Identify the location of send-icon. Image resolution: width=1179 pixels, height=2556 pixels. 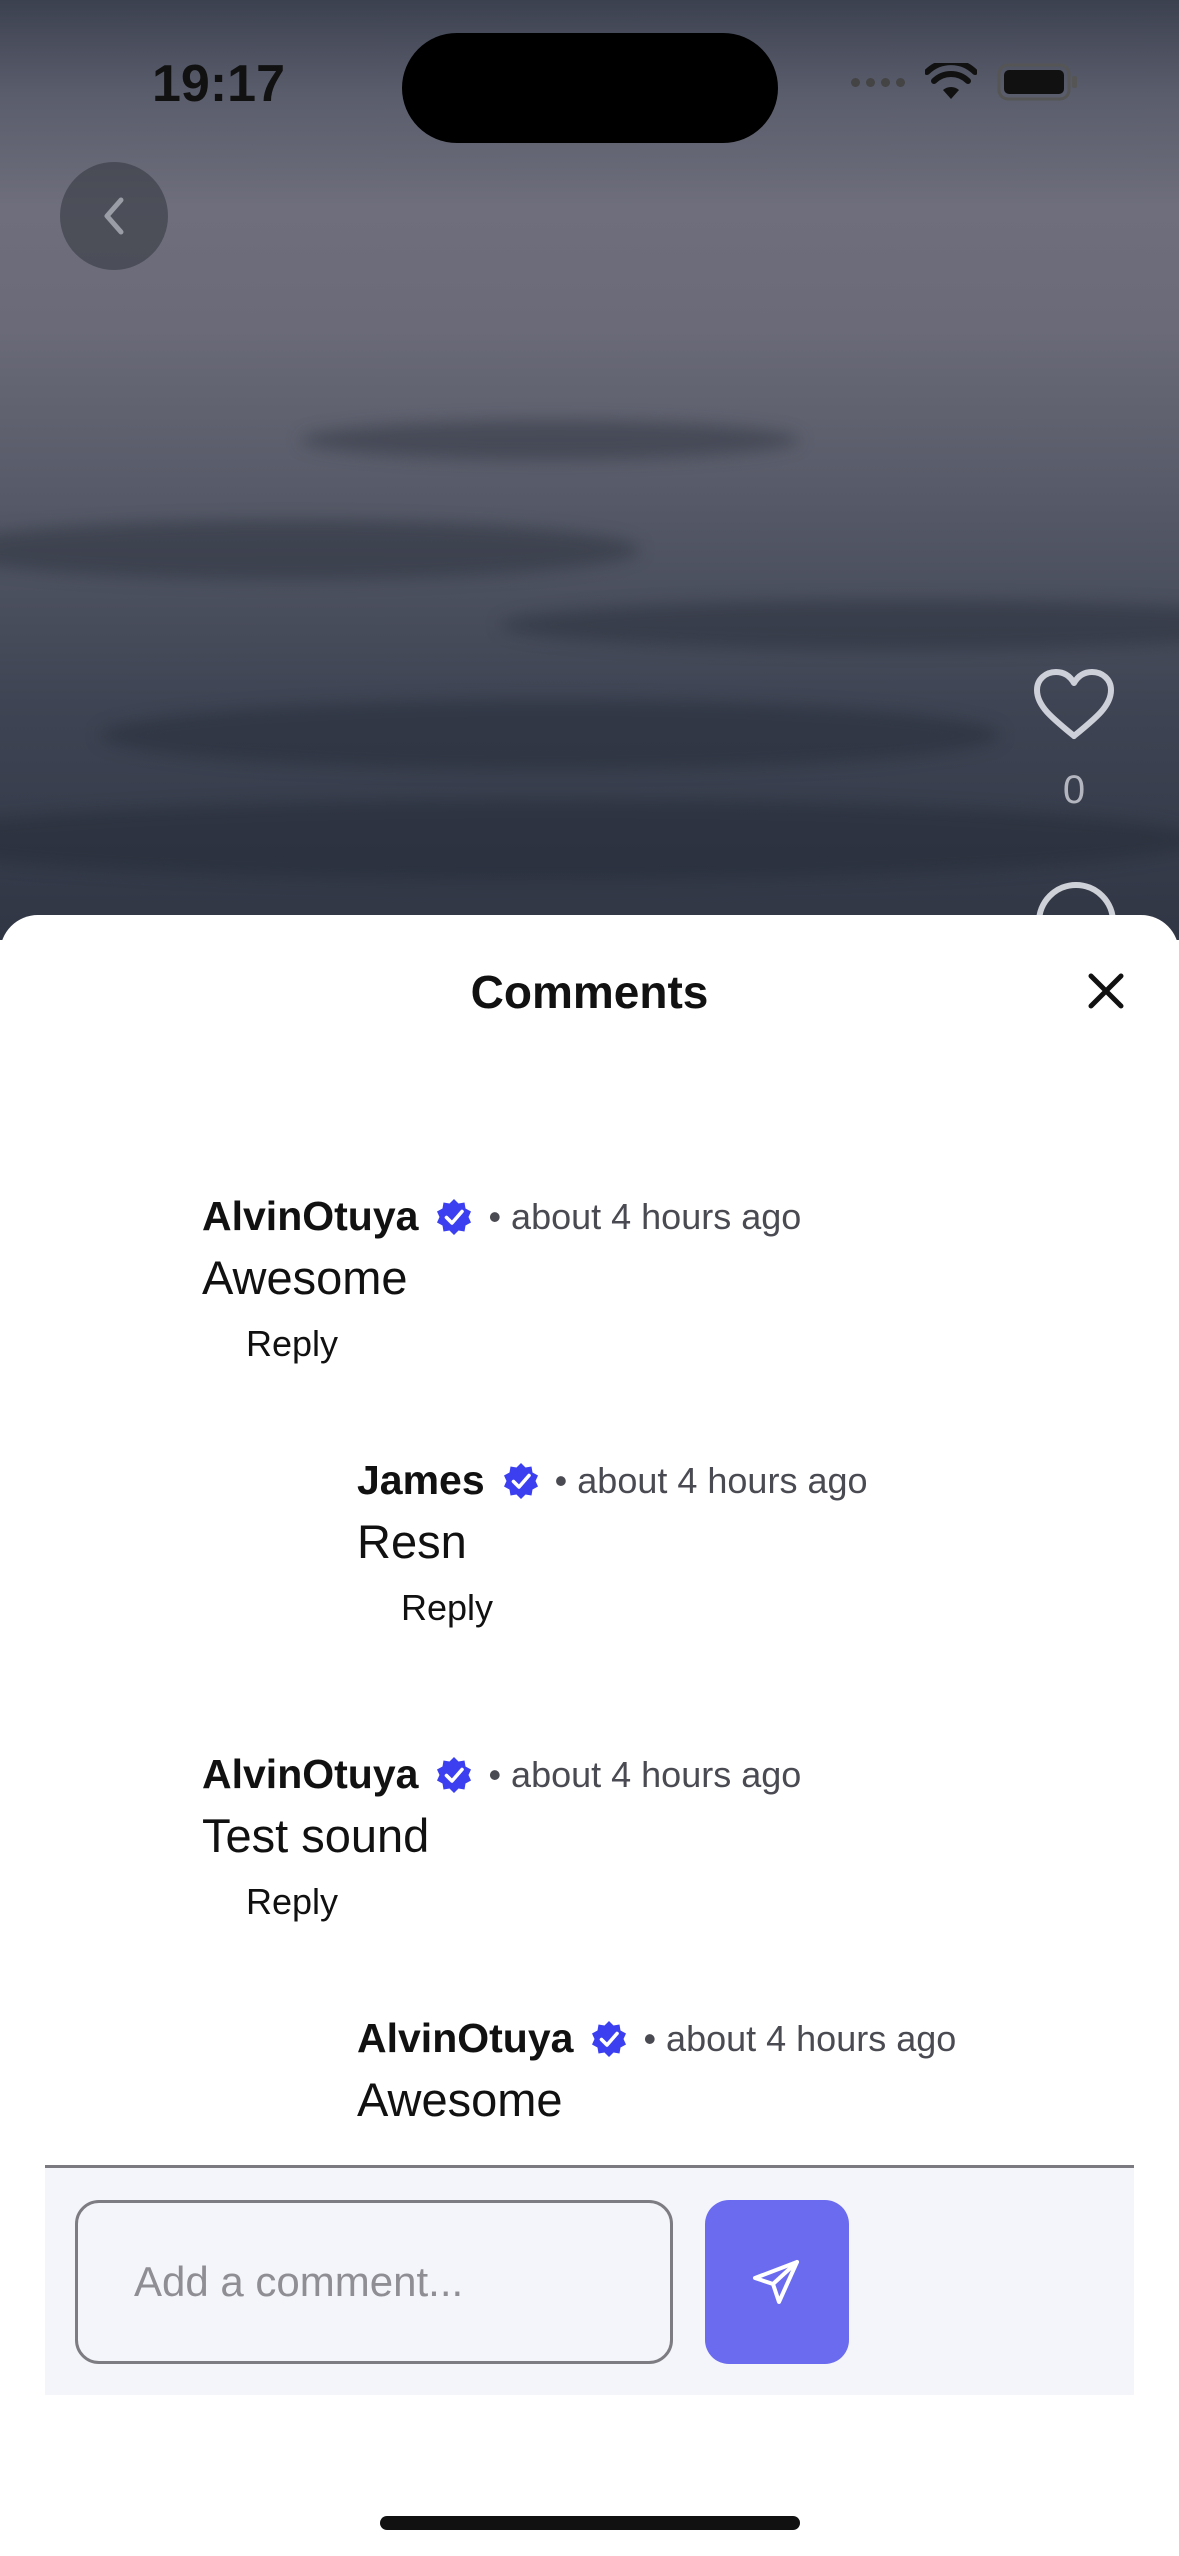
(776, 2282).